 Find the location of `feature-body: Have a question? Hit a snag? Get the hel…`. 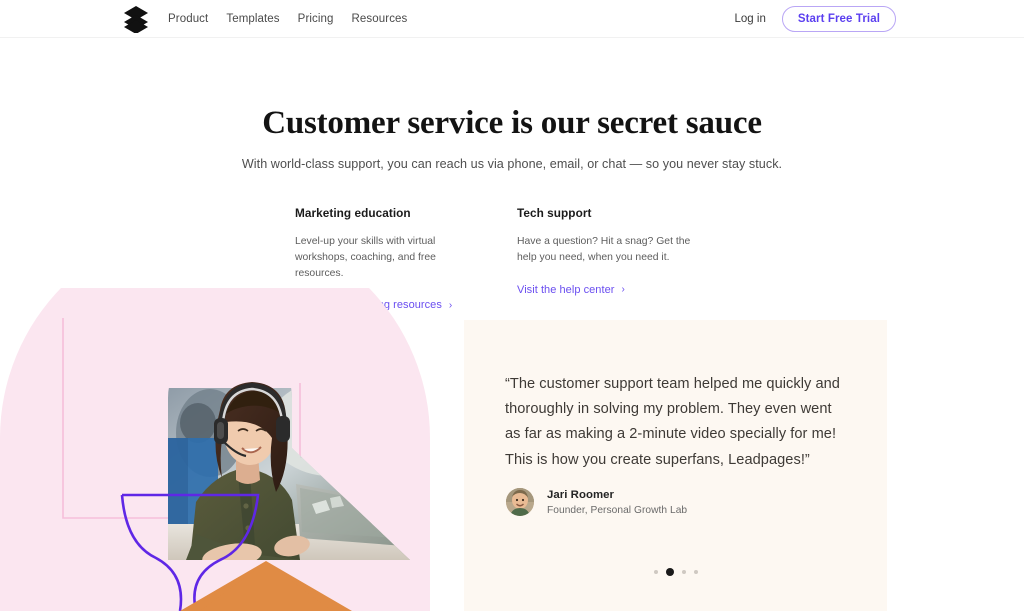

feature-body: Have a question? Hit a snag? Get the hel… is located at coordinates (604, 249).